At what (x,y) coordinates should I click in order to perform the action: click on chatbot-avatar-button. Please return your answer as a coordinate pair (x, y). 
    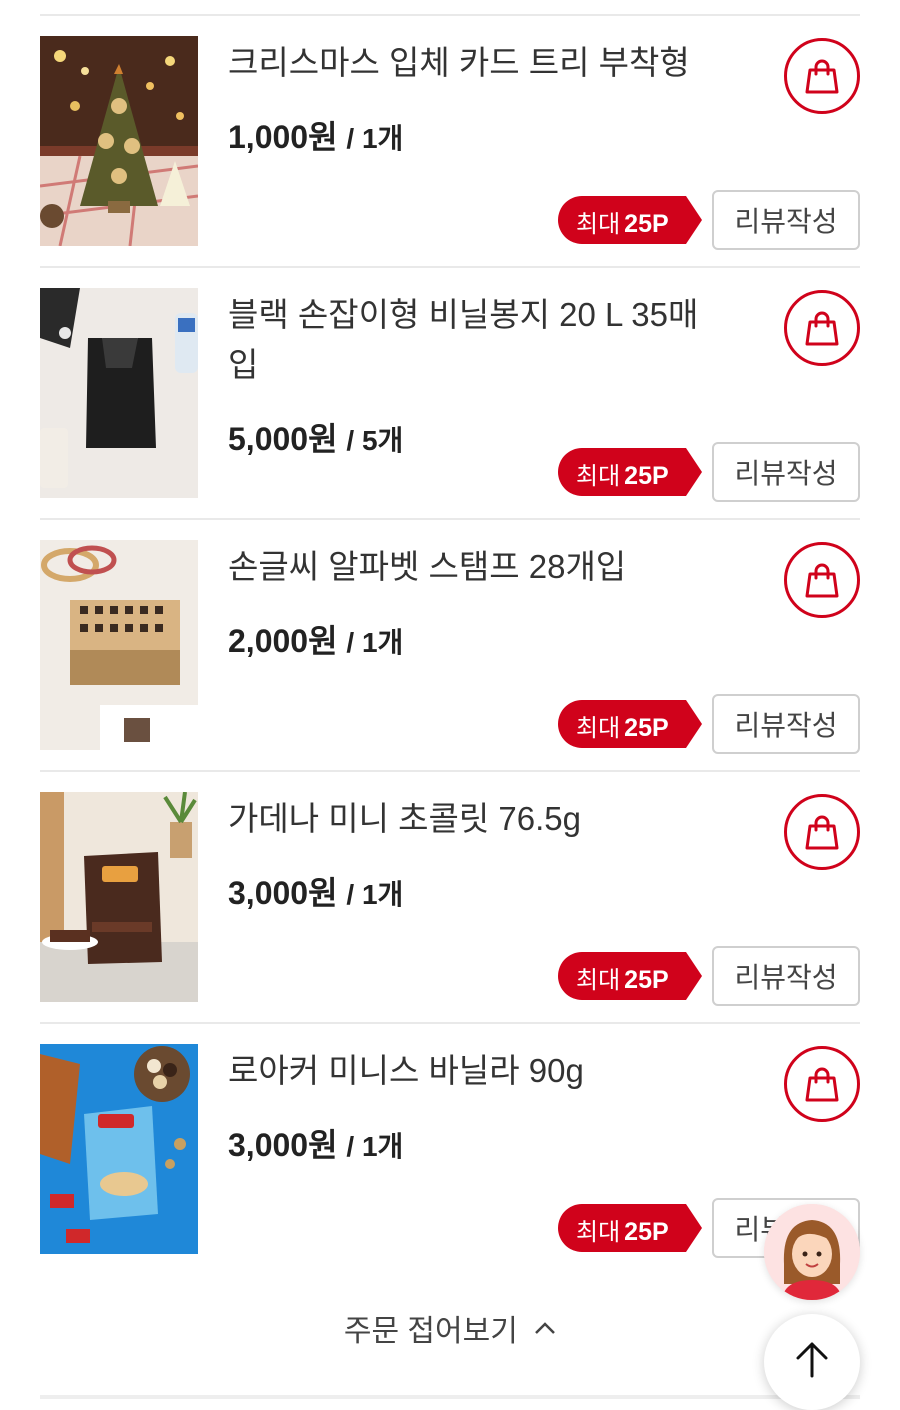
    Looking at the image, I should click on (812, 1252).